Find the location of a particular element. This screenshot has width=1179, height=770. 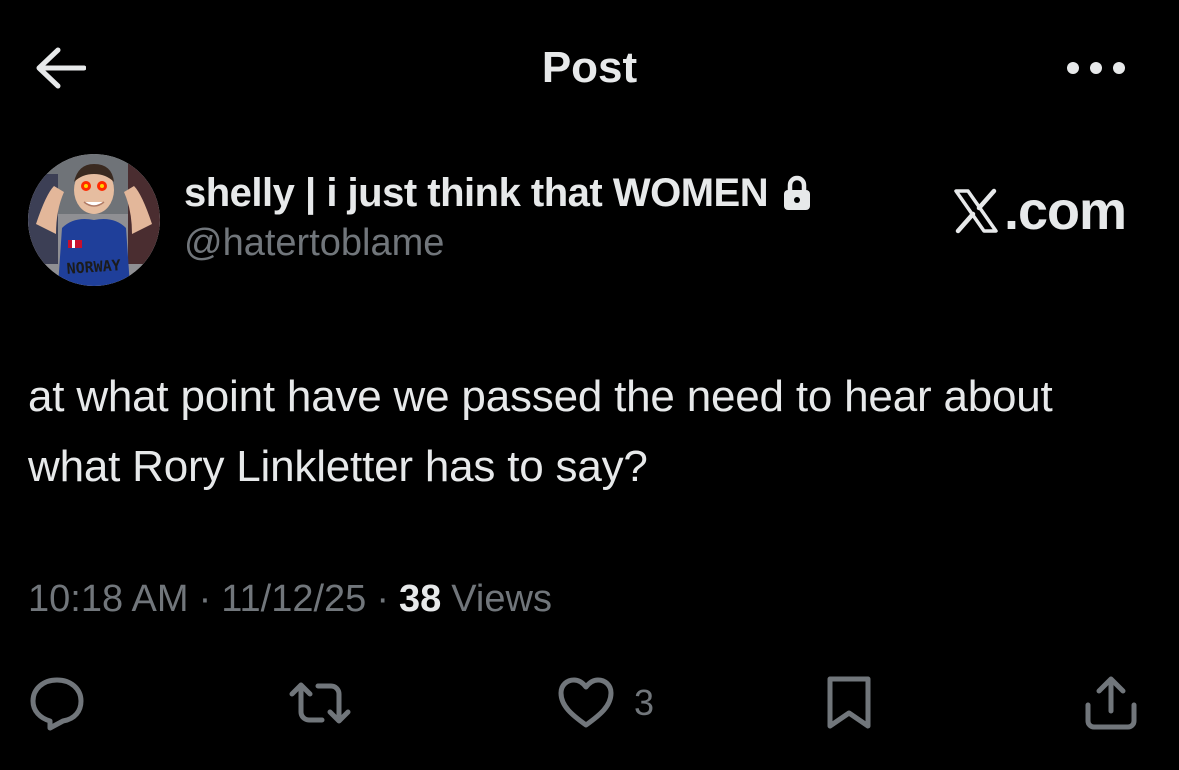

views-count: 38 is located at coordinates (420, 599).